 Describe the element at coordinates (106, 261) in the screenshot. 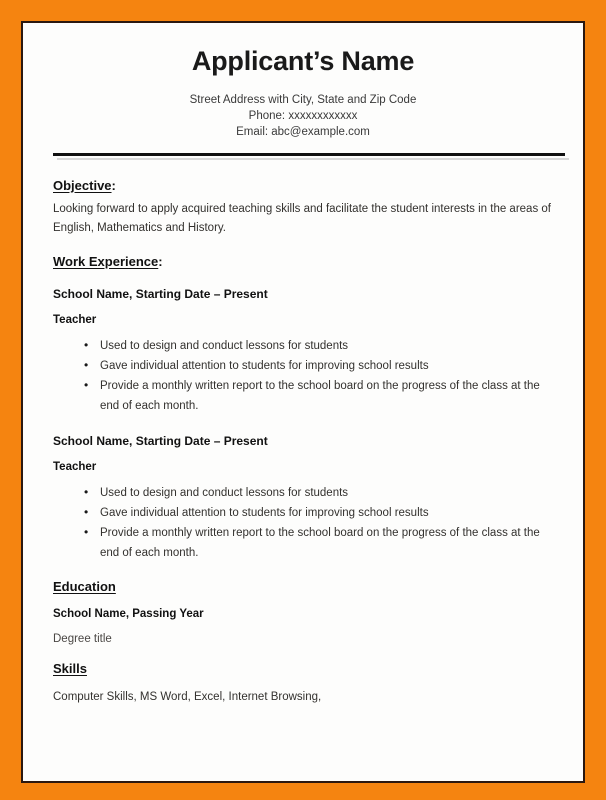

I see `work-experience-heading-text: Work Experience` at that location.